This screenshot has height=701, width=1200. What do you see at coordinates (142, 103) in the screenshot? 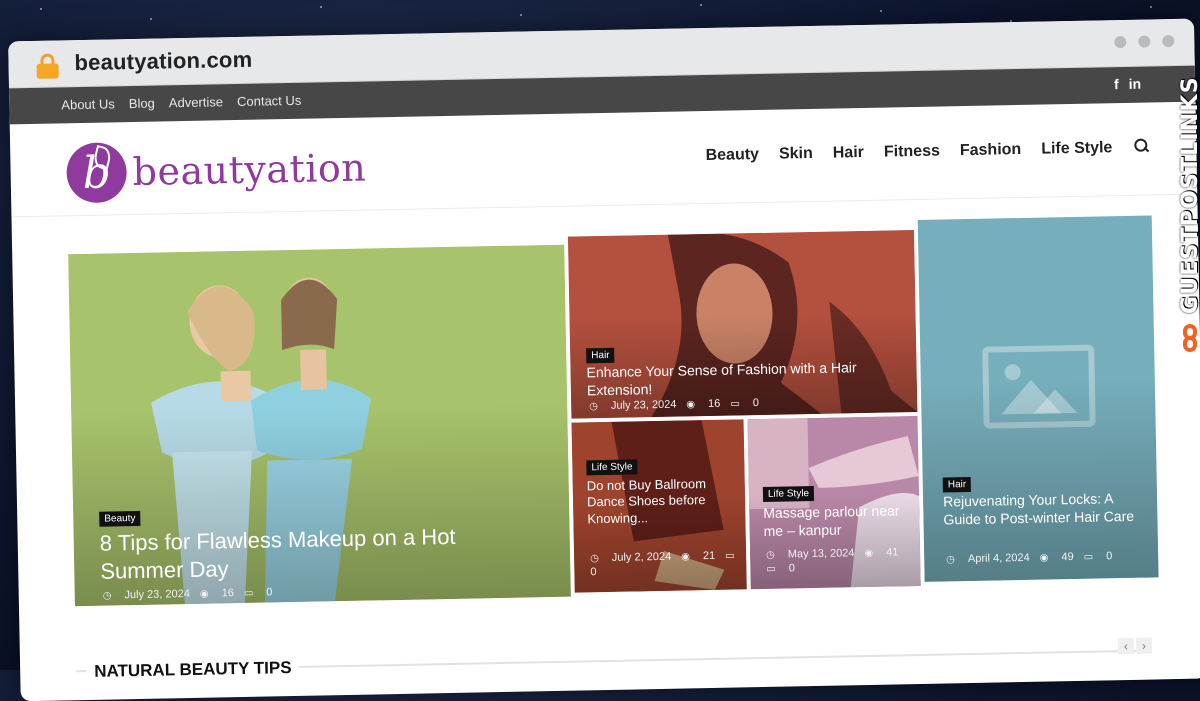
I see `topbar-link-blog: Blog` at bounding box center [142, 103].